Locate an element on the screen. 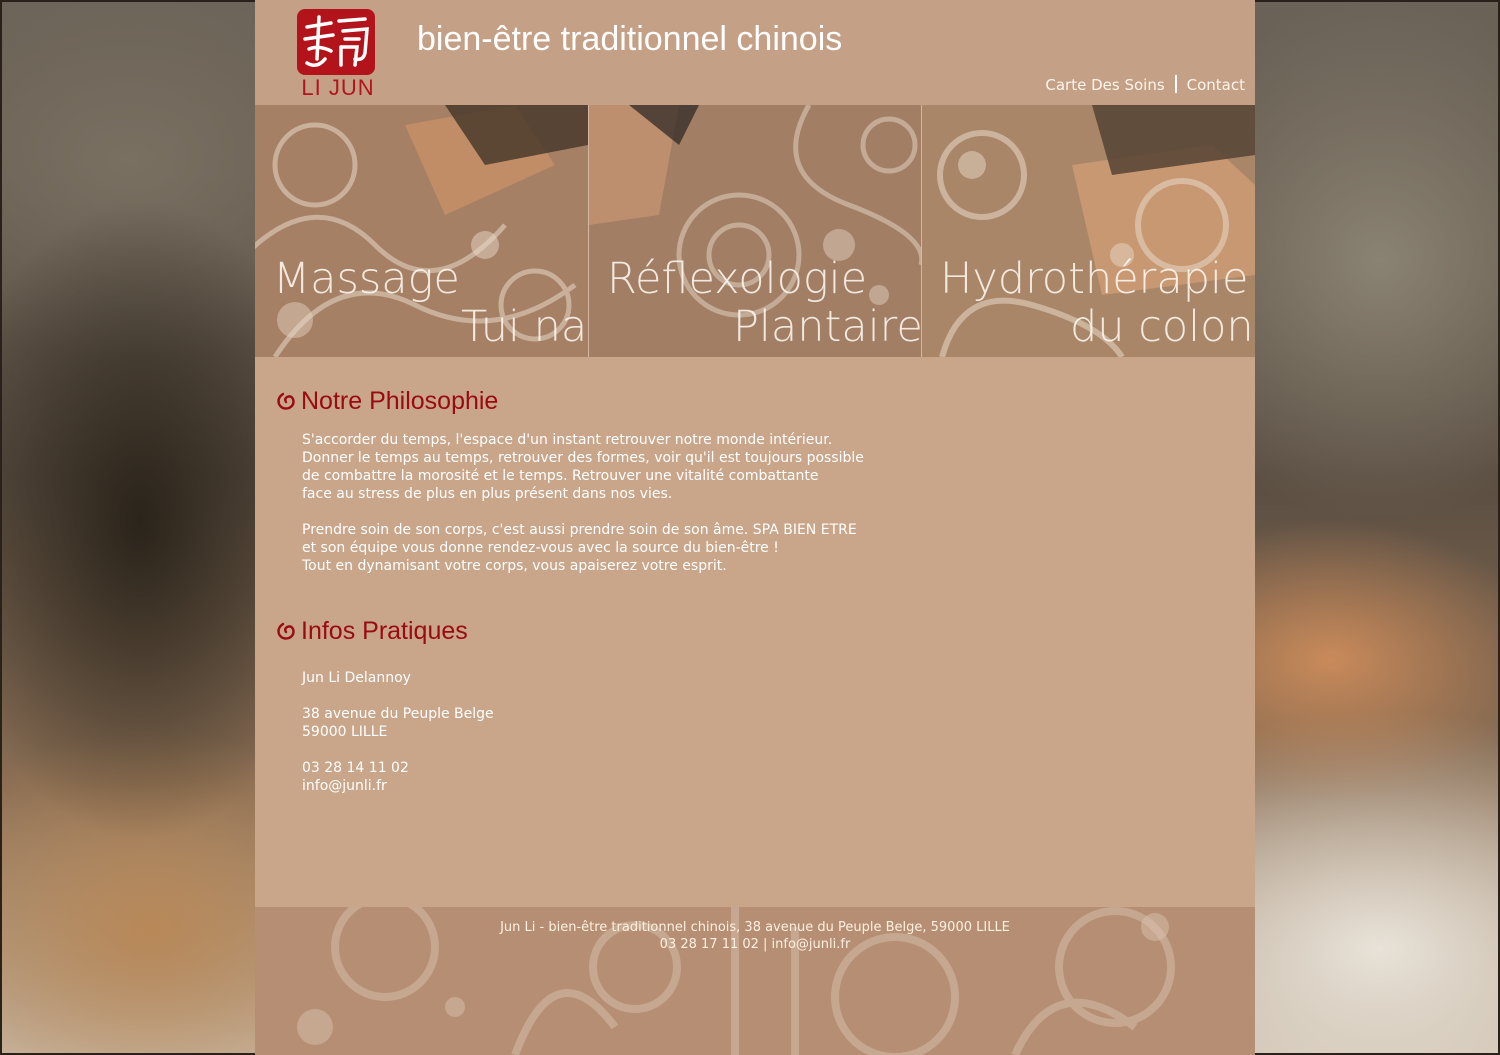 The image size is (1500, 1055). banner-panel-reflexologie: Réflexologie Plantaire is located at coordinates (755, 231).